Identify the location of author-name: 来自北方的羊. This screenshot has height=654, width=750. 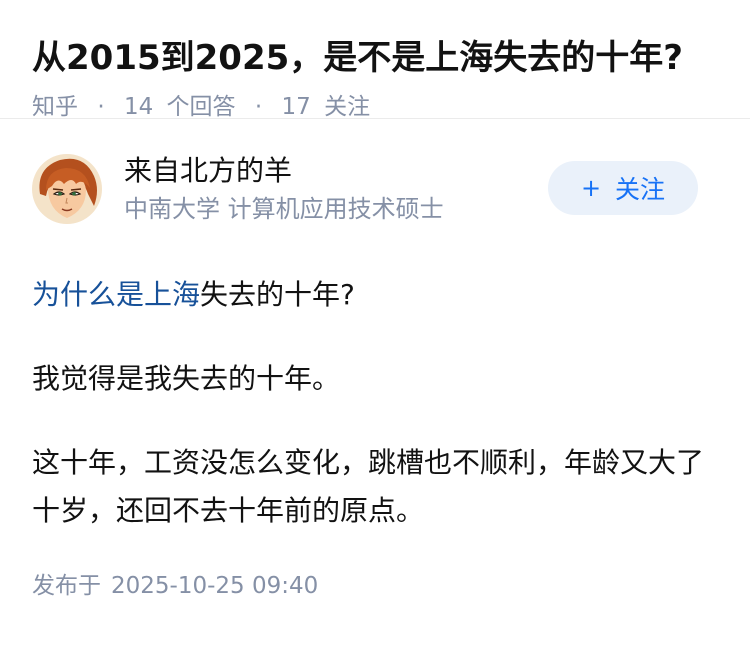
(208, 171).